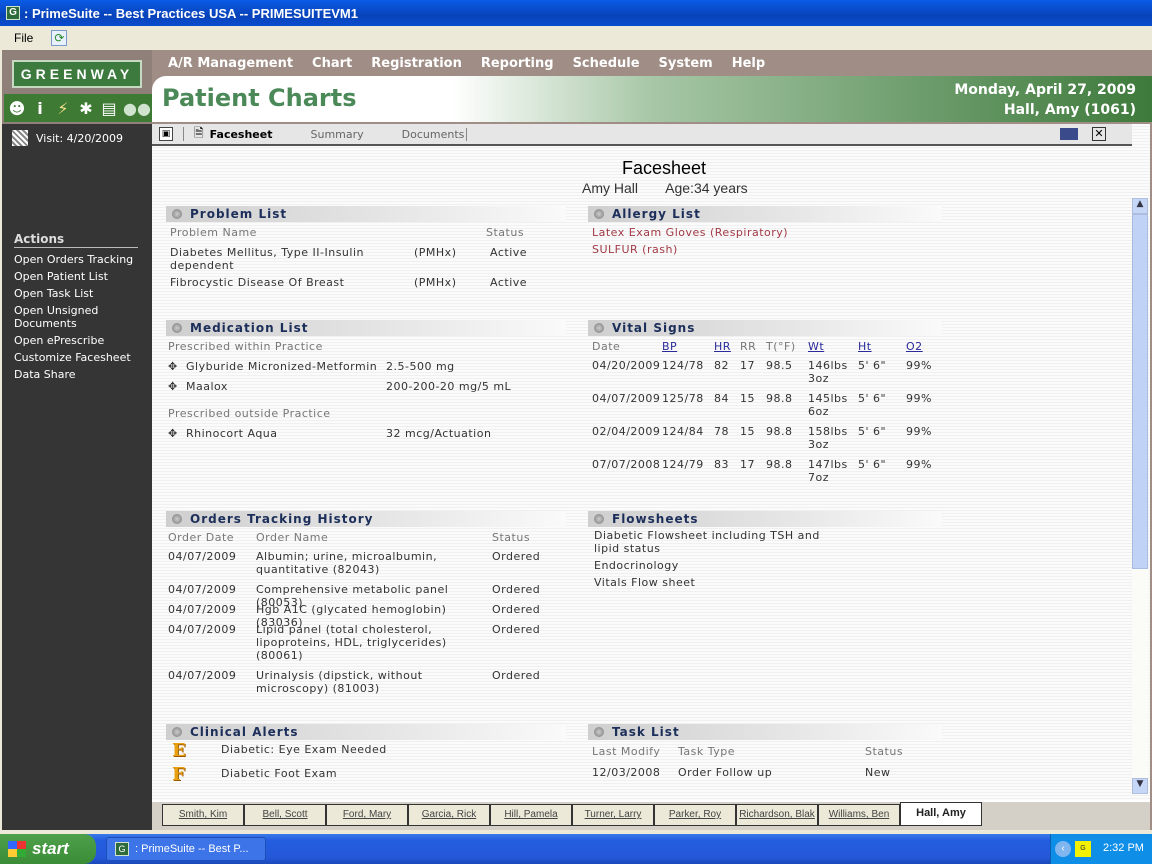  I want to click on action-open-task-list: Open Task List, so click(76, 293).